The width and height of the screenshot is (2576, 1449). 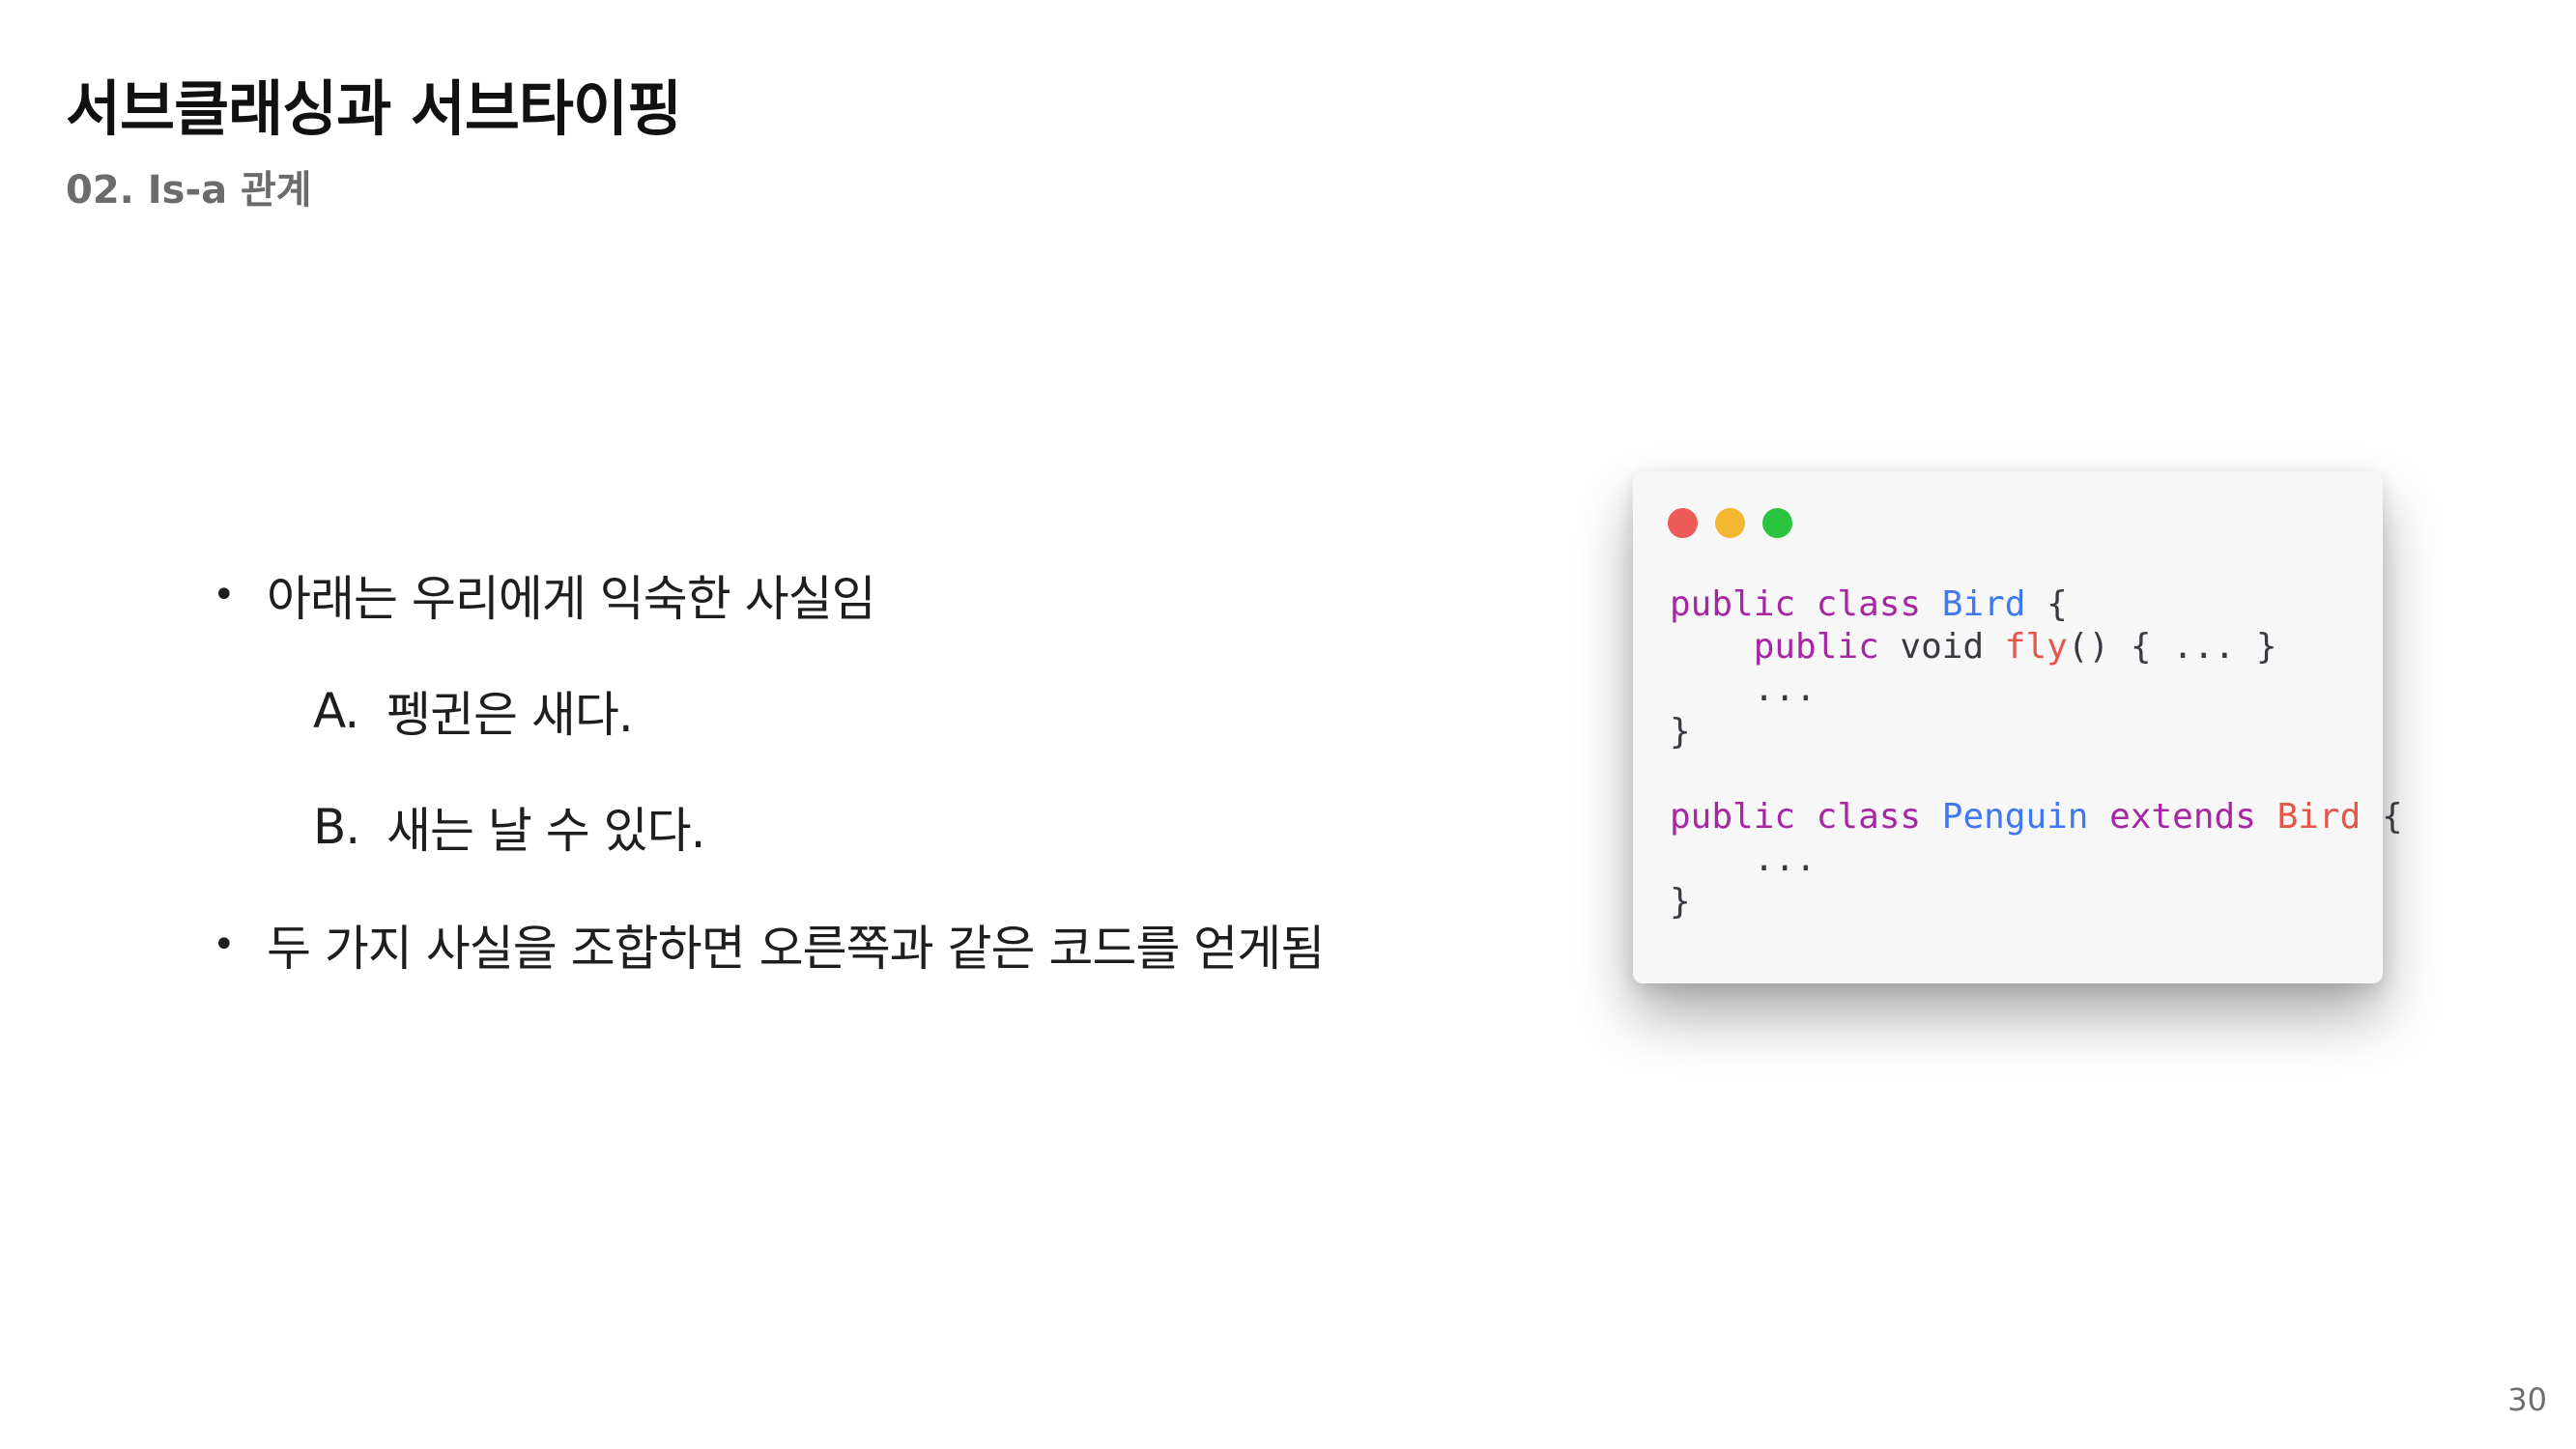 I want to click on sub-item: A. 펭귄은 새다., so click(x=474, y=711).